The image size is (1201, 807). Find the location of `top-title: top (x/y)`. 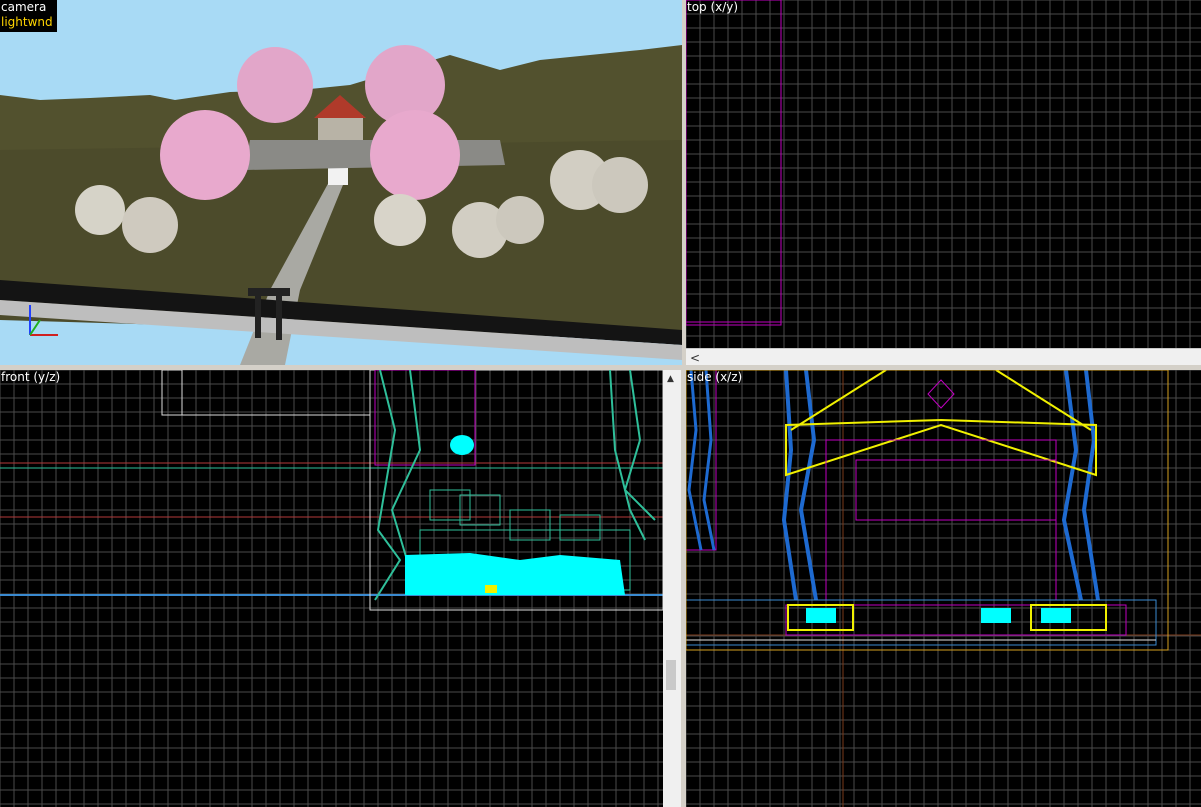

top-title: top (x/y) is located at coordinates (713, 7).